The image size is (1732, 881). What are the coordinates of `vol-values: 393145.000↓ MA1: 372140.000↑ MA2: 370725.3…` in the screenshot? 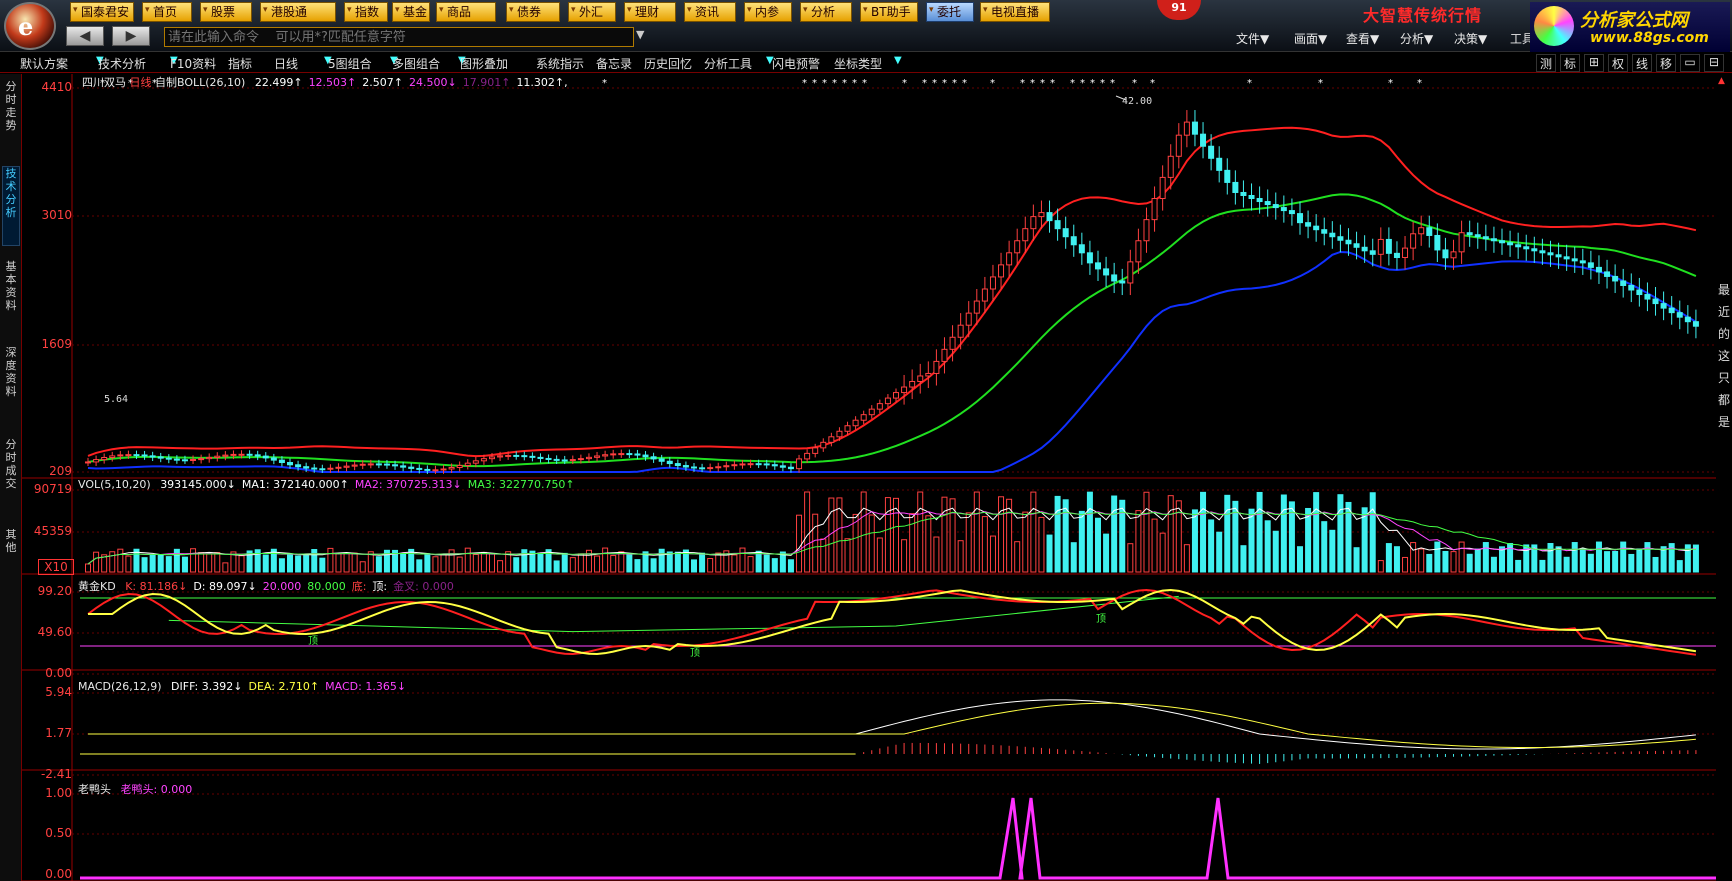 It's located at (364, 484).